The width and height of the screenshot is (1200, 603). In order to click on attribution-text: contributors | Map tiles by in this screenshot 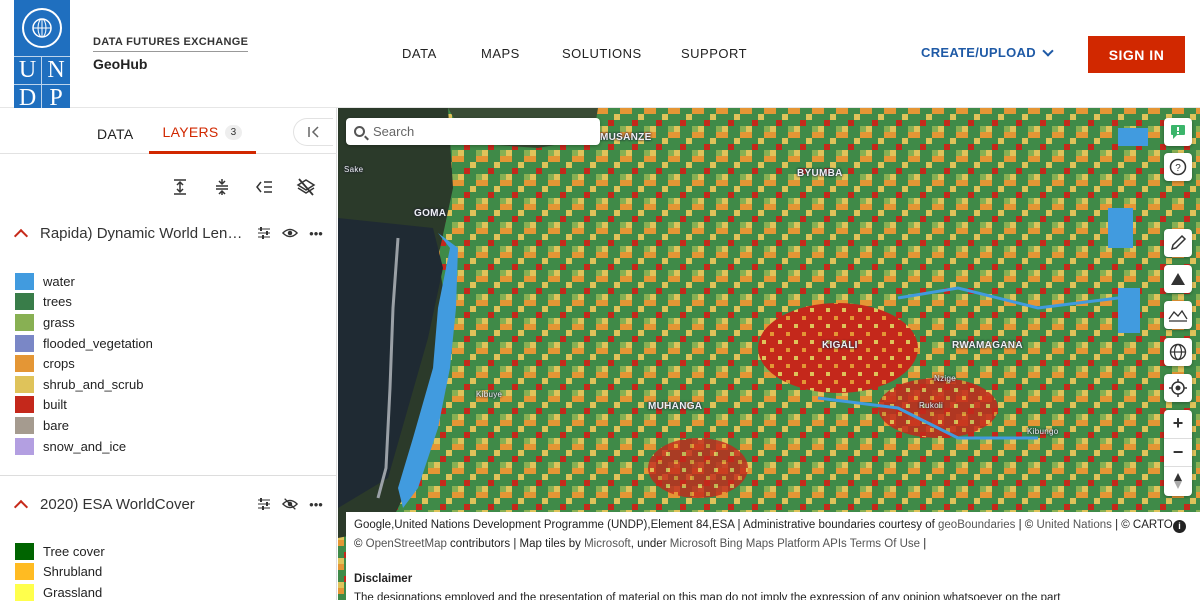, I will do `click(515, 544)`.